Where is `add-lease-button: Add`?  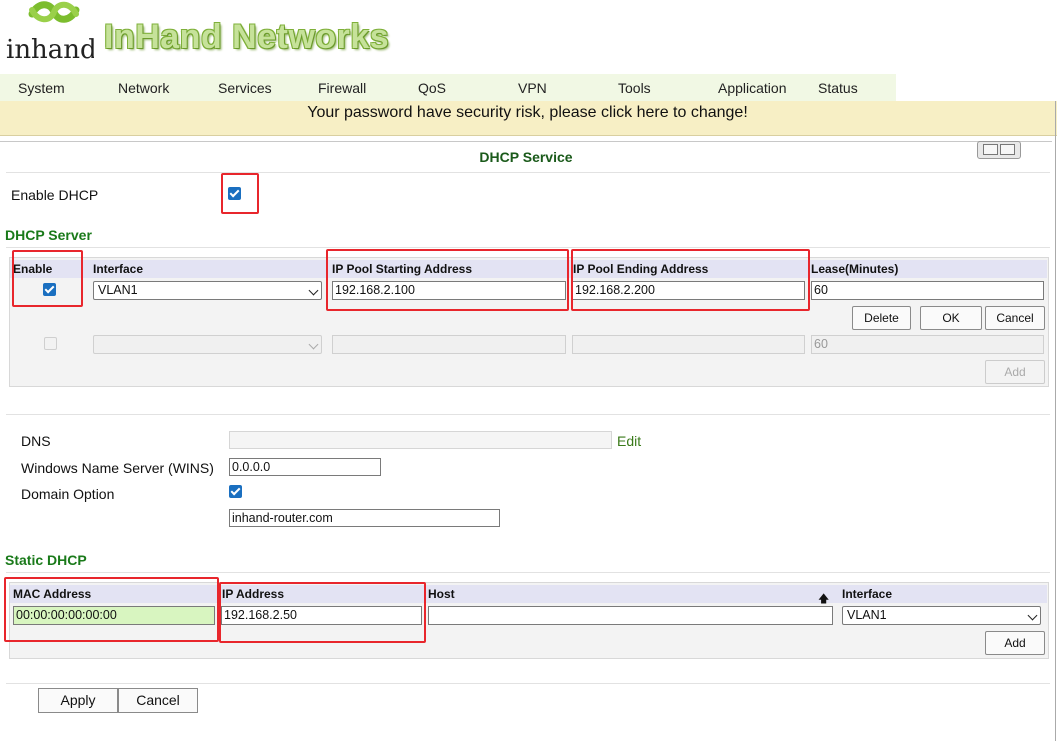
add-lease-button: Add is located at coordinates (1015, 372).